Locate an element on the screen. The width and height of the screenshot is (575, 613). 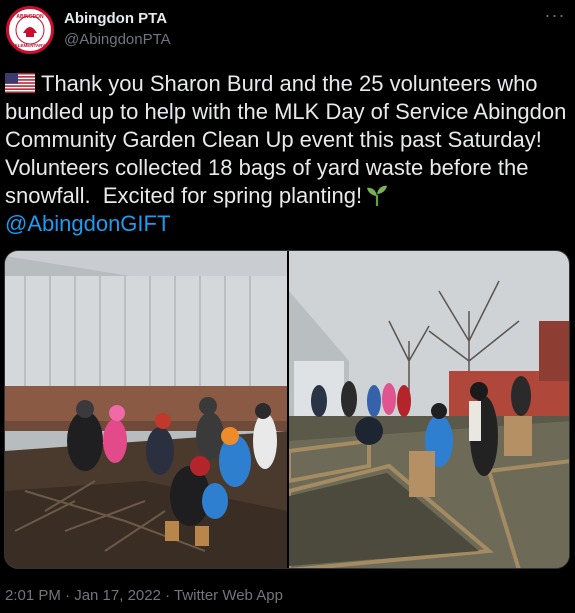
school-seal-icon: ABINGDON ELEMENTARY is located at coordinates (30, 30).